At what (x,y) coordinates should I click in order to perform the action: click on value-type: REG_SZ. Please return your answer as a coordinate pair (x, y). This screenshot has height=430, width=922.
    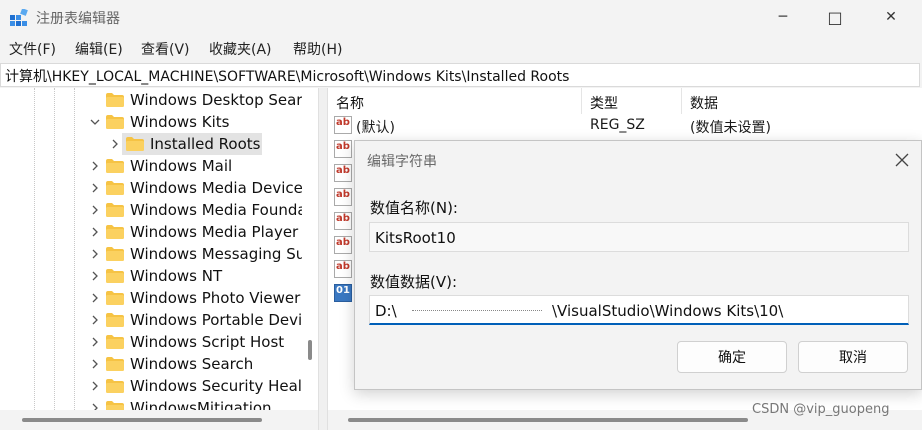
    Looking at the image, I should click on (617, 125).